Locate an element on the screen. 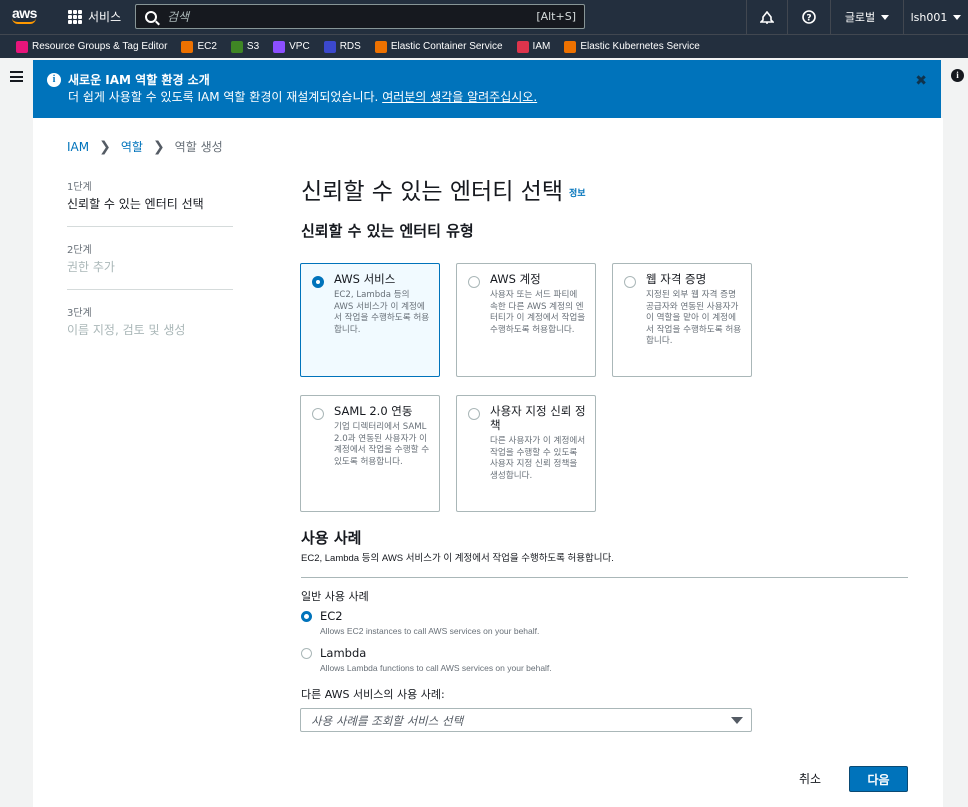 The height and width of the screenshot is (807, 968). rds-icon is located at coordinates (329, 46).